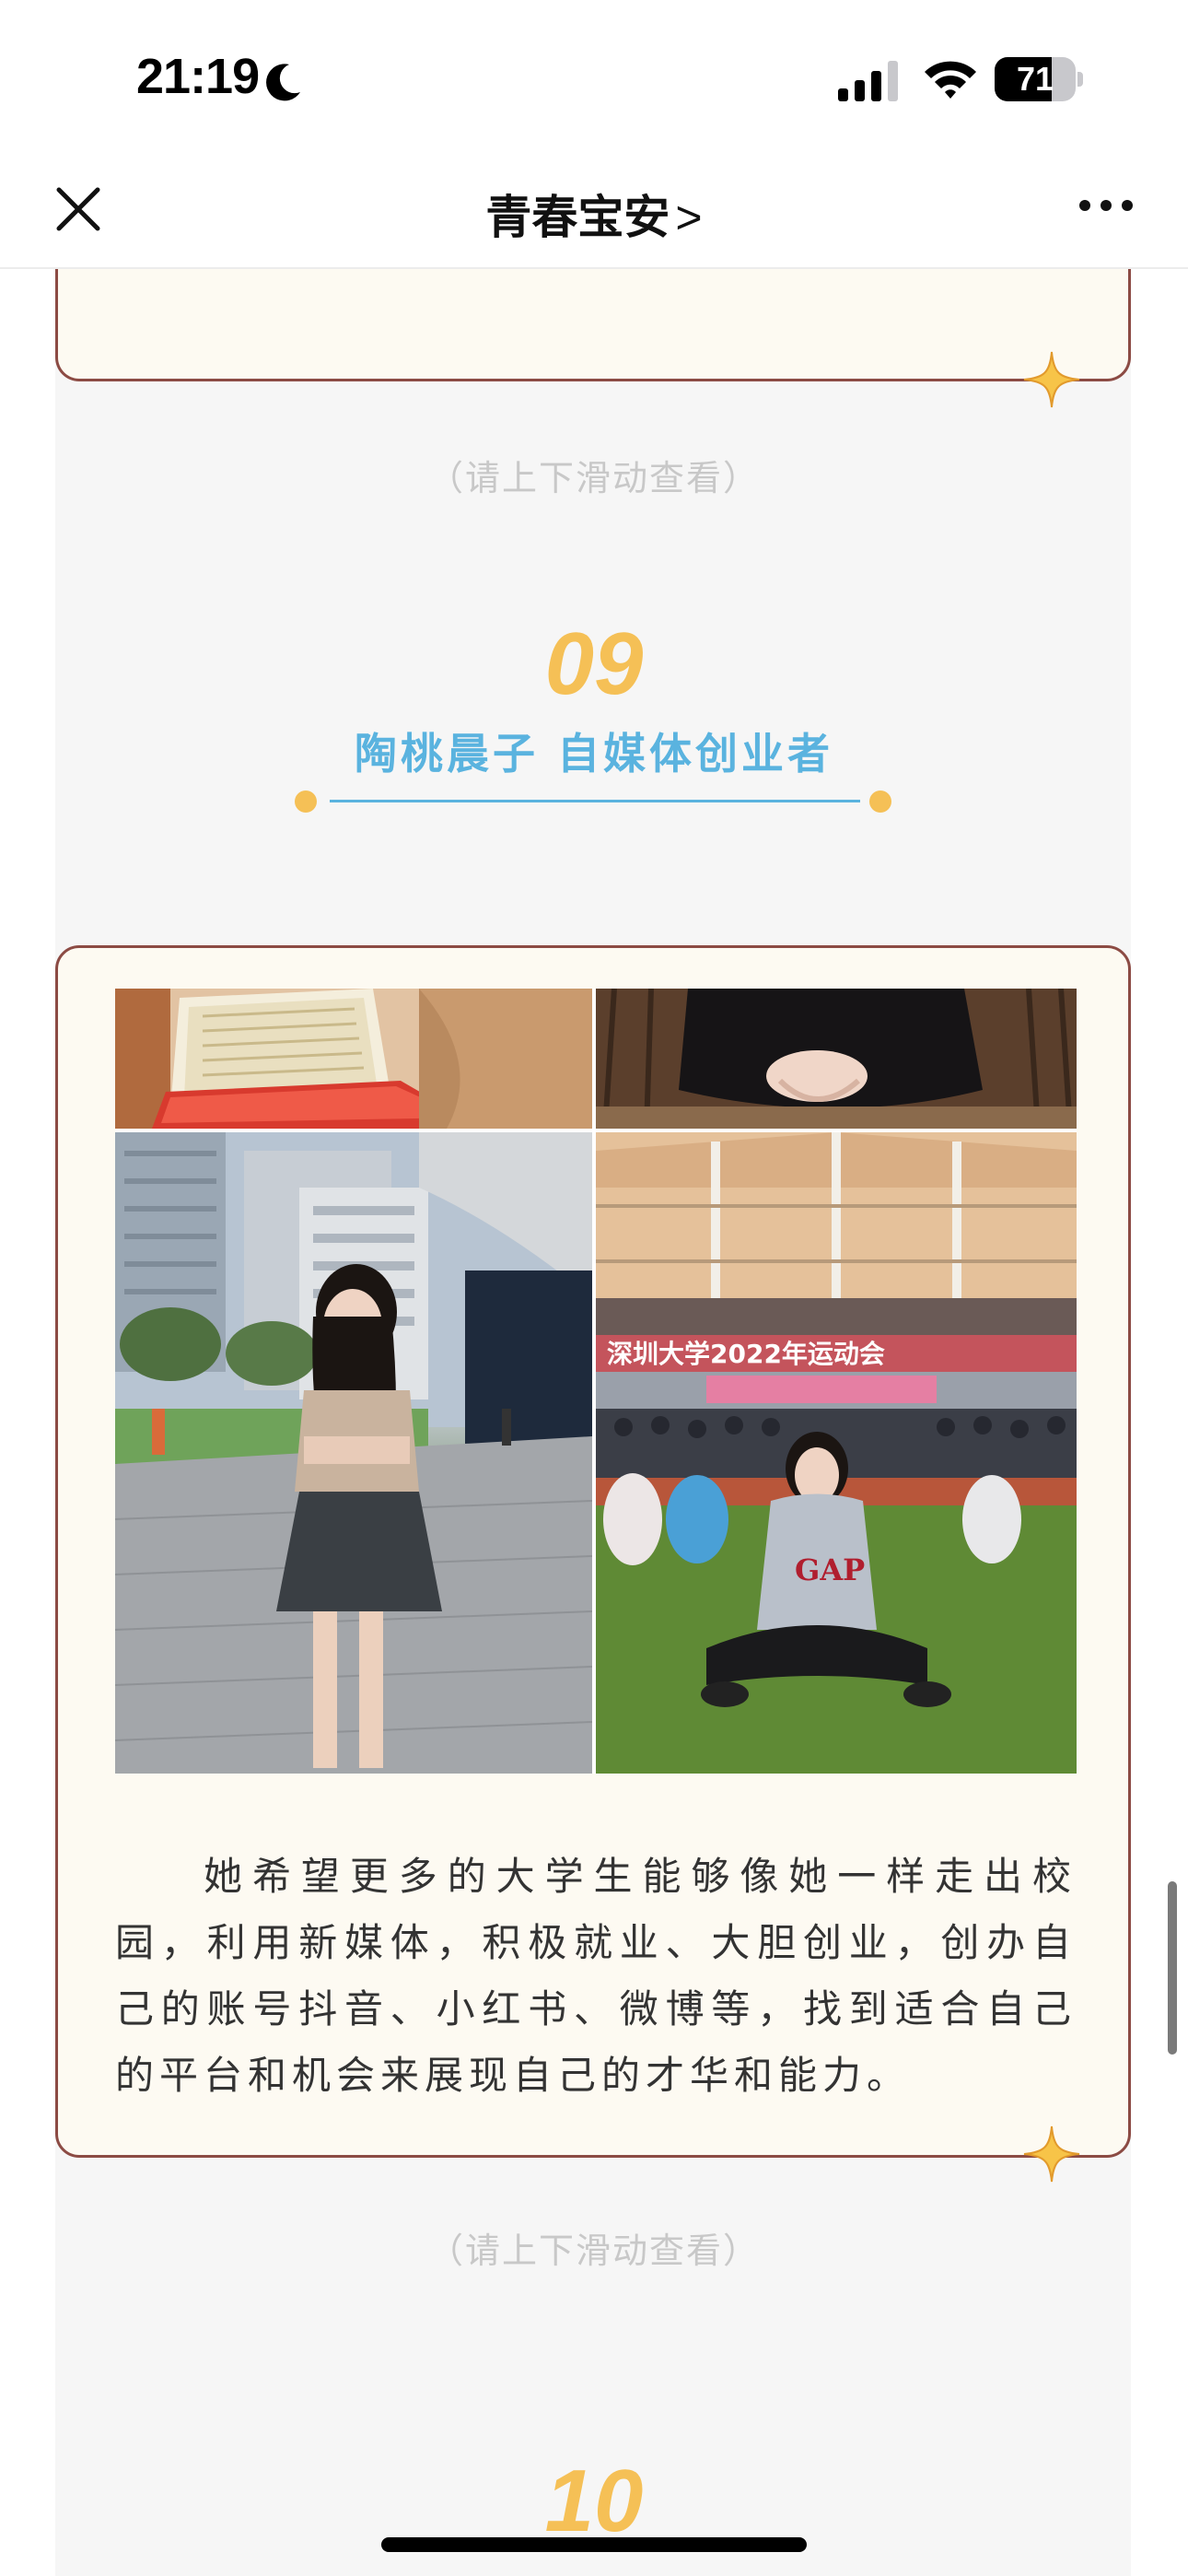 The height and width of the screenshot is (2576, 1188). What do you see at coordinates (594, 78) in the screenshot?
I see `status-bar: 21:19 71` at bounding box center [594, 78].